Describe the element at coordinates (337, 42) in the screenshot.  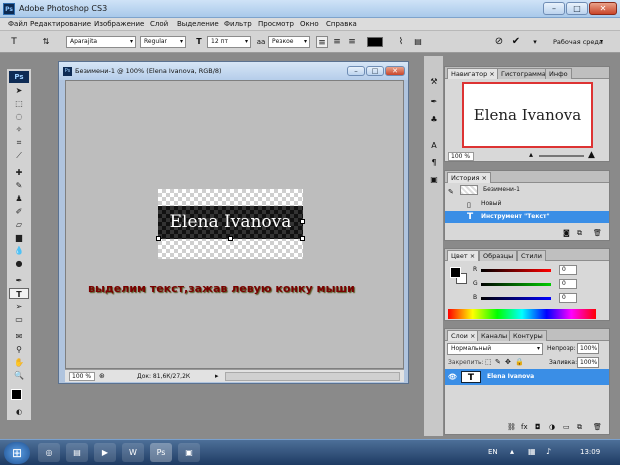
I see `align-center-icon: ≡` at that location.